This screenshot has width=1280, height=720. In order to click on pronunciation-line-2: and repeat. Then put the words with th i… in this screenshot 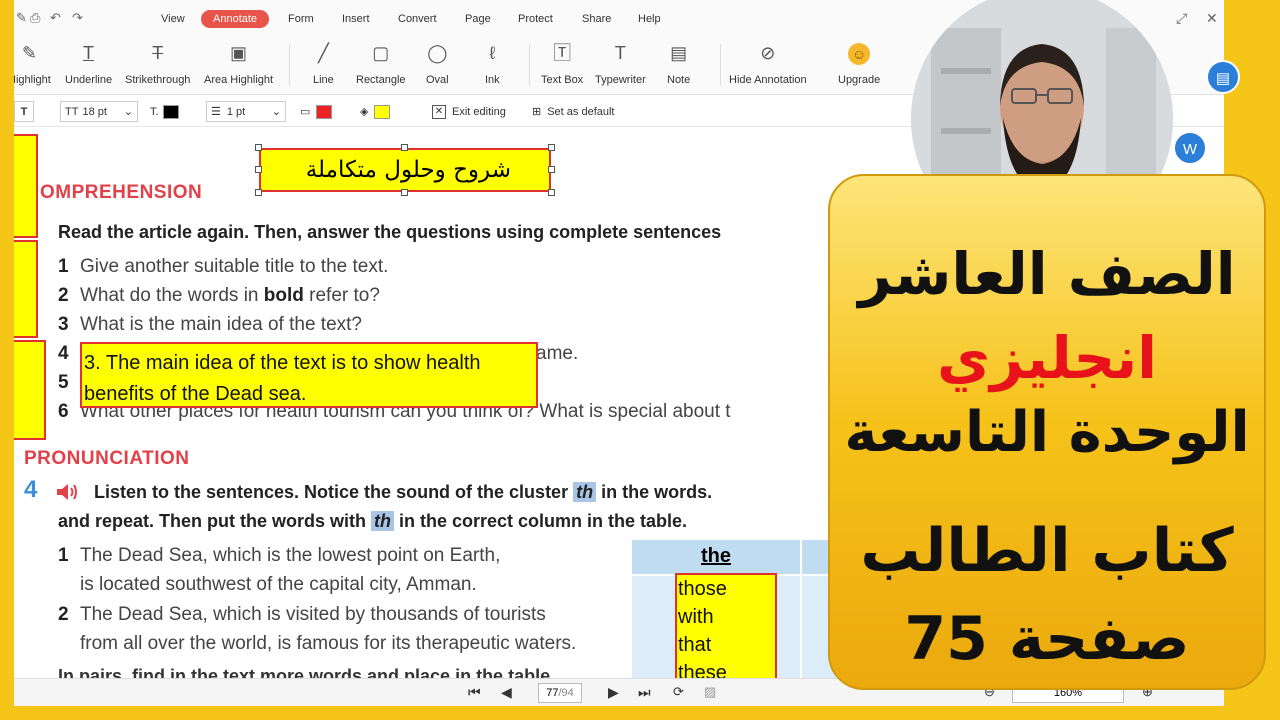, I will do `click(373, 521)`.